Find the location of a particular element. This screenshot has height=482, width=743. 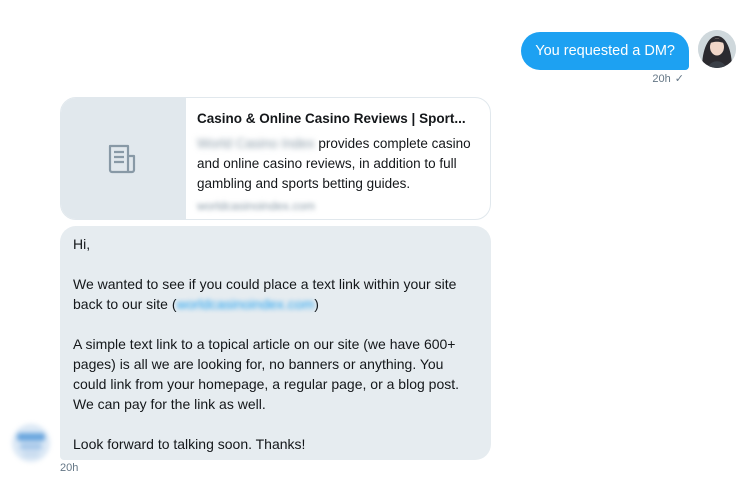

incoming-timestamp: 20h is located at coordinates (69, 468).